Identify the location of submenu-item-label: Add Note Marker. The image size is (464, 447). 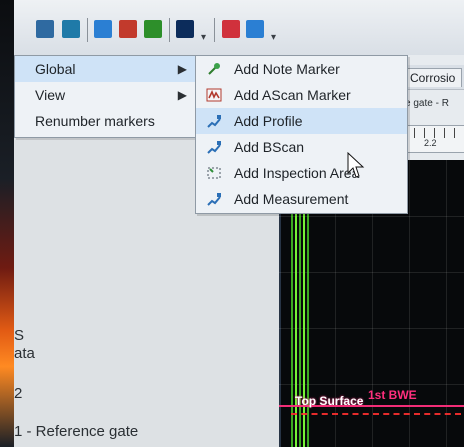
(287, 69).